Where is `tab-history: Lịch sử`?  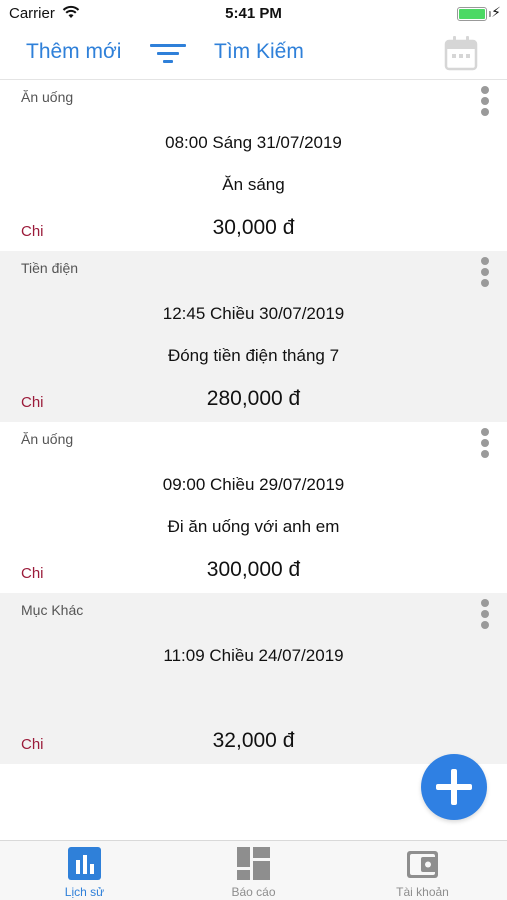
tab-history: Lịch sử is located at coordinates (84, 870).